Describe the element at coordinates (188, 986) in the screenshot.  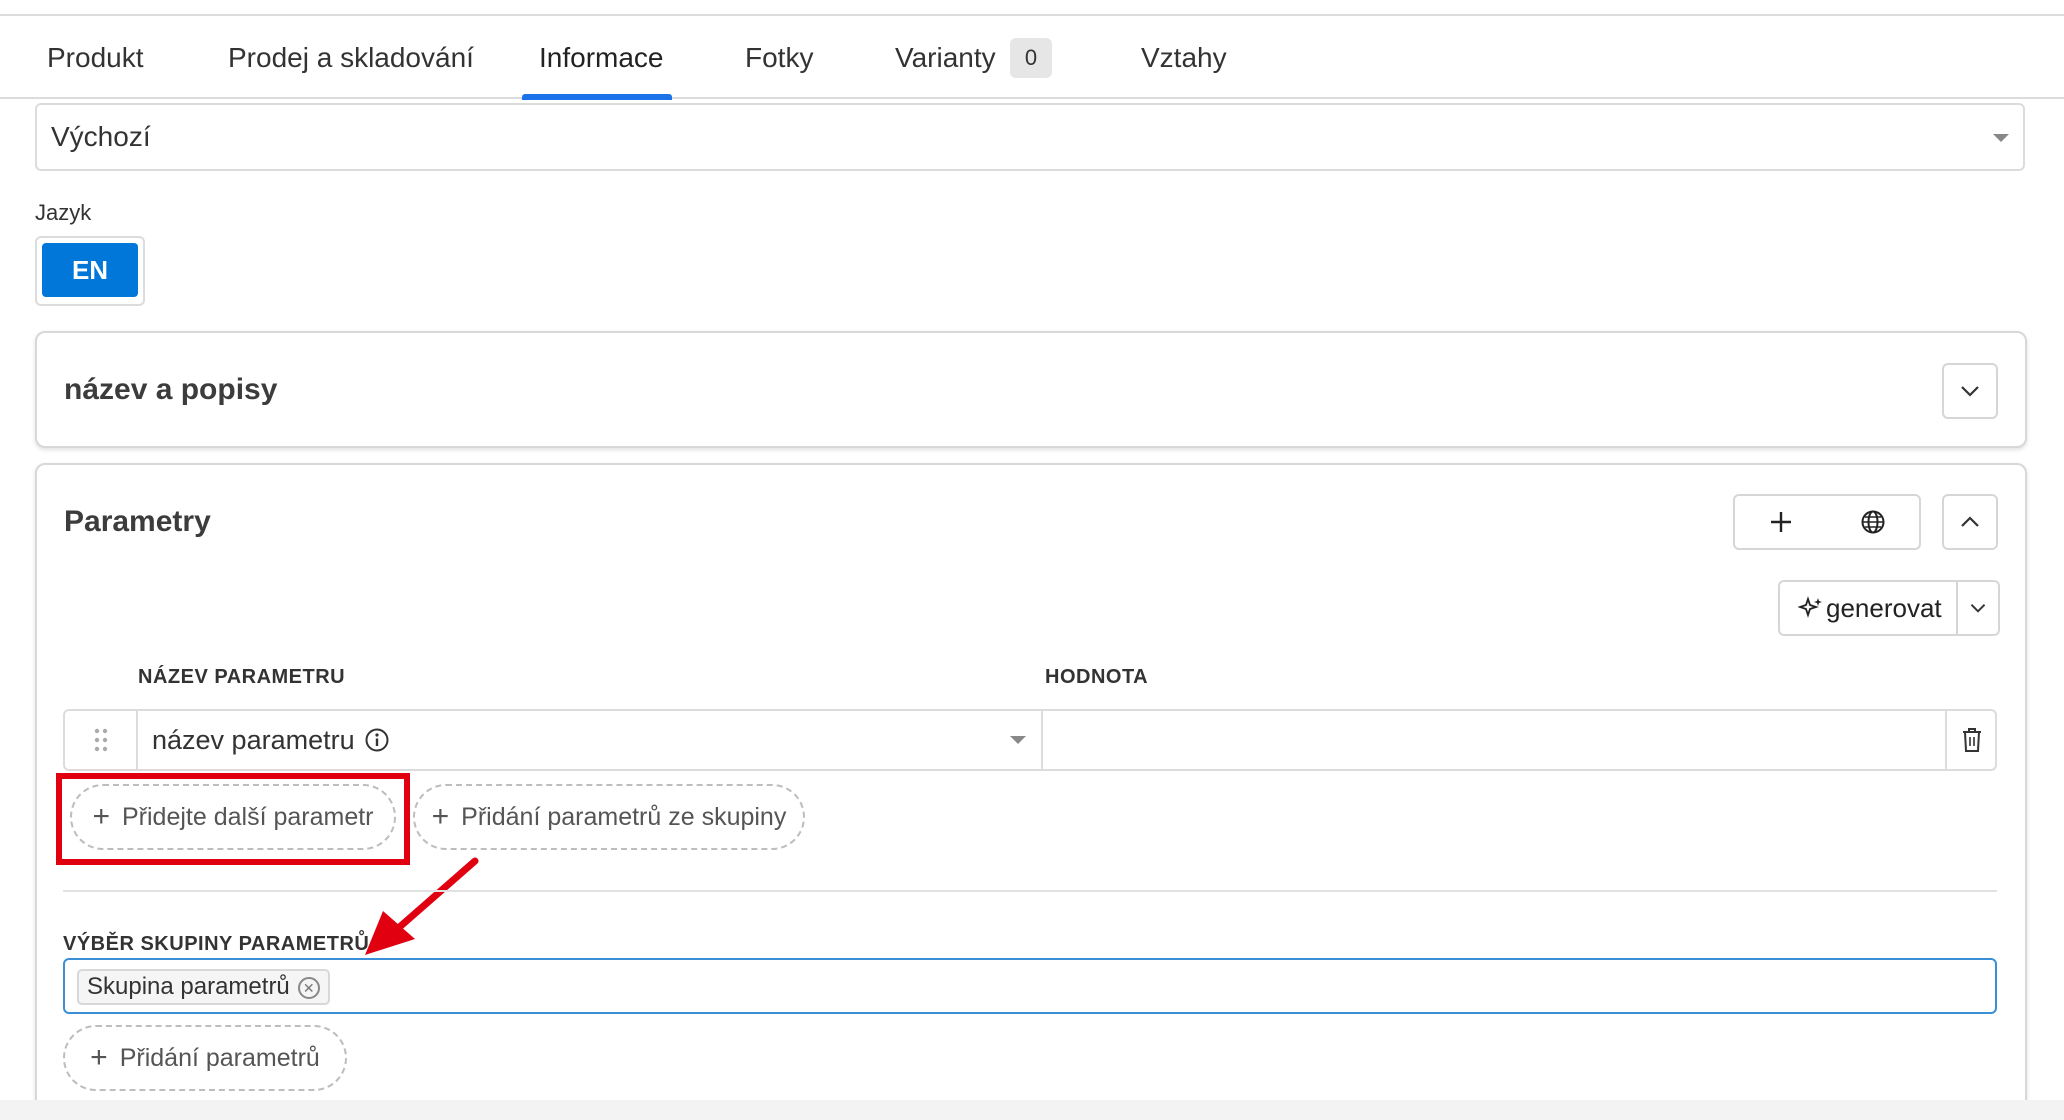
I see `group-chip-label: Skupina parametrů` at that location.